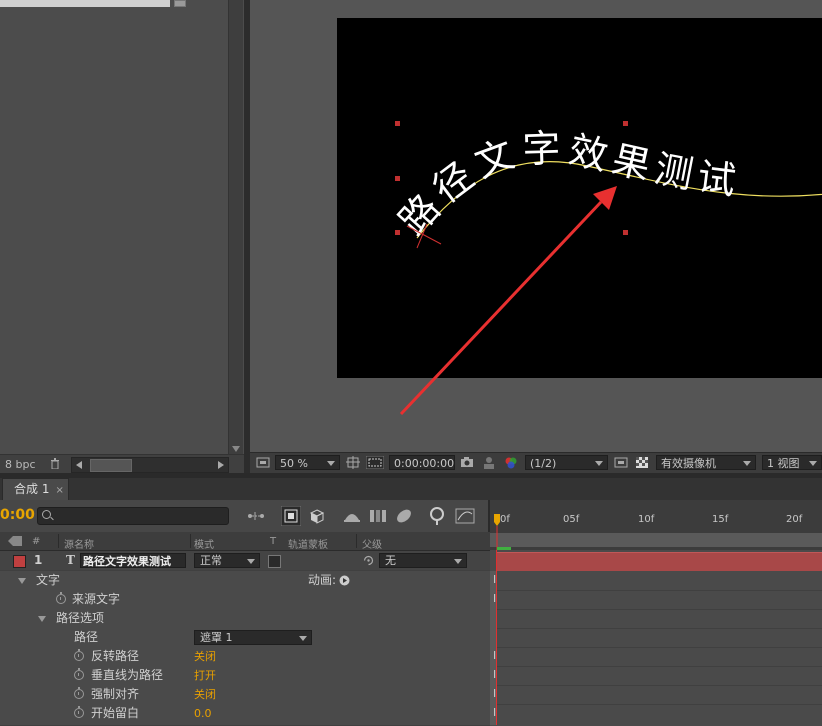  I want to click on property-label: 垂直线为路径, so click(127, 675).